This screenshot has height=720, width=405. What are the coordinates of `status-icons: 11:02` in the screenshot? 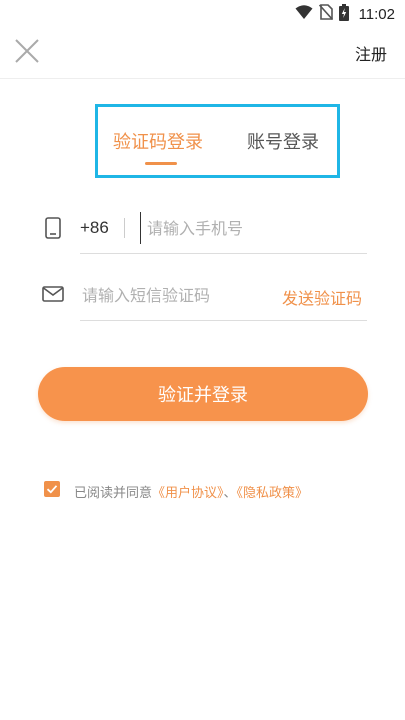 It's located at (345, 14).